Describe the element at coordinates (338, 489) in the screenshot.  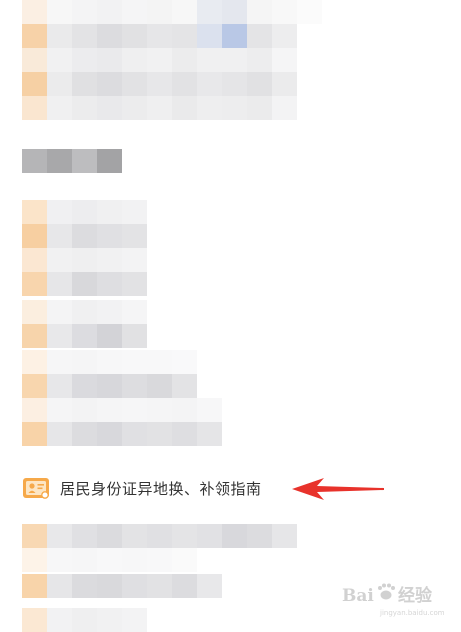
I see `red-arrow-icon` at that location.